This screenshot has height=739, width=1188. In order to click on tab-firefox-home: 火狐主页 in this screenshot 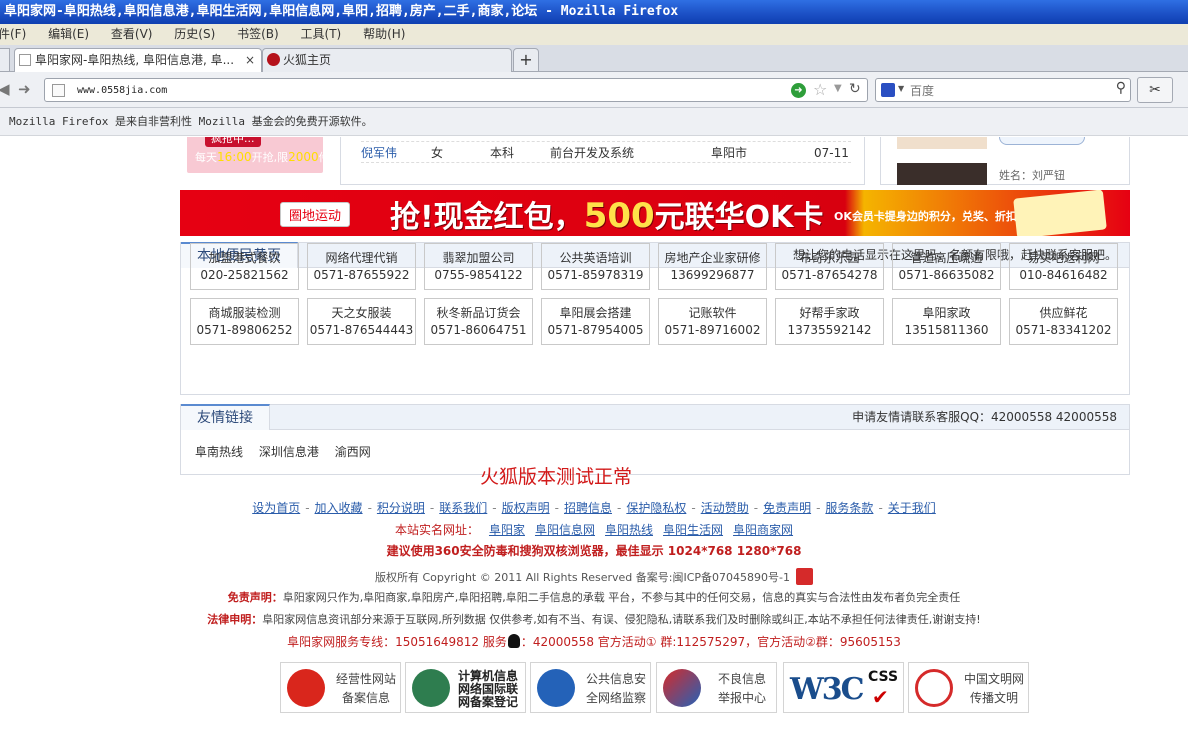, I will do `click(387, 60)`.